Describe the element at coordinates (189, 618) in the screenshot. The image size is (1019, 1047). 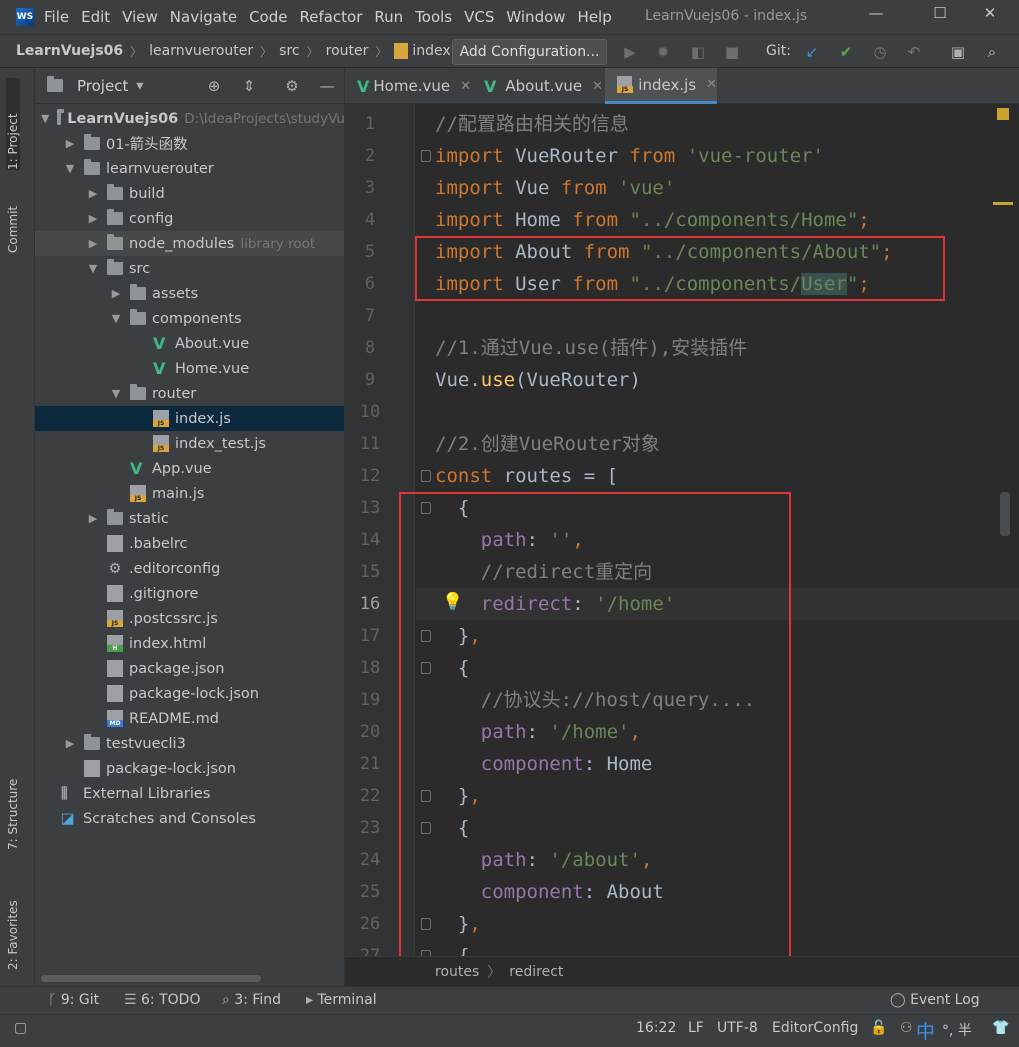
I see `tree-item: .postcssrc.js` at that location.